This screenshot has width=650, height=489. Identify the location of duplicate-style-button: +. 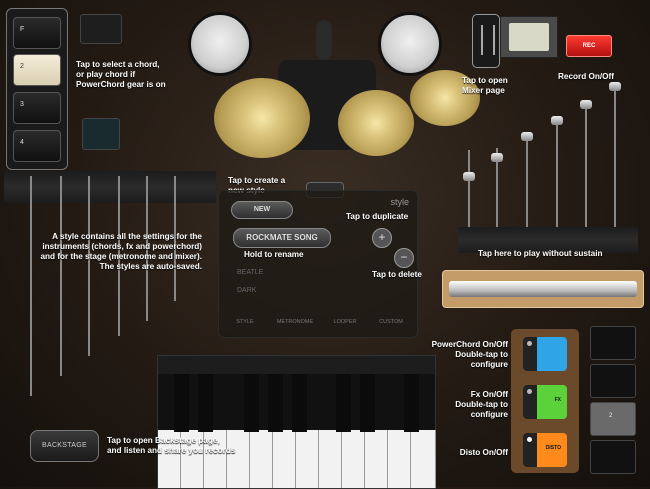
(382, 238).